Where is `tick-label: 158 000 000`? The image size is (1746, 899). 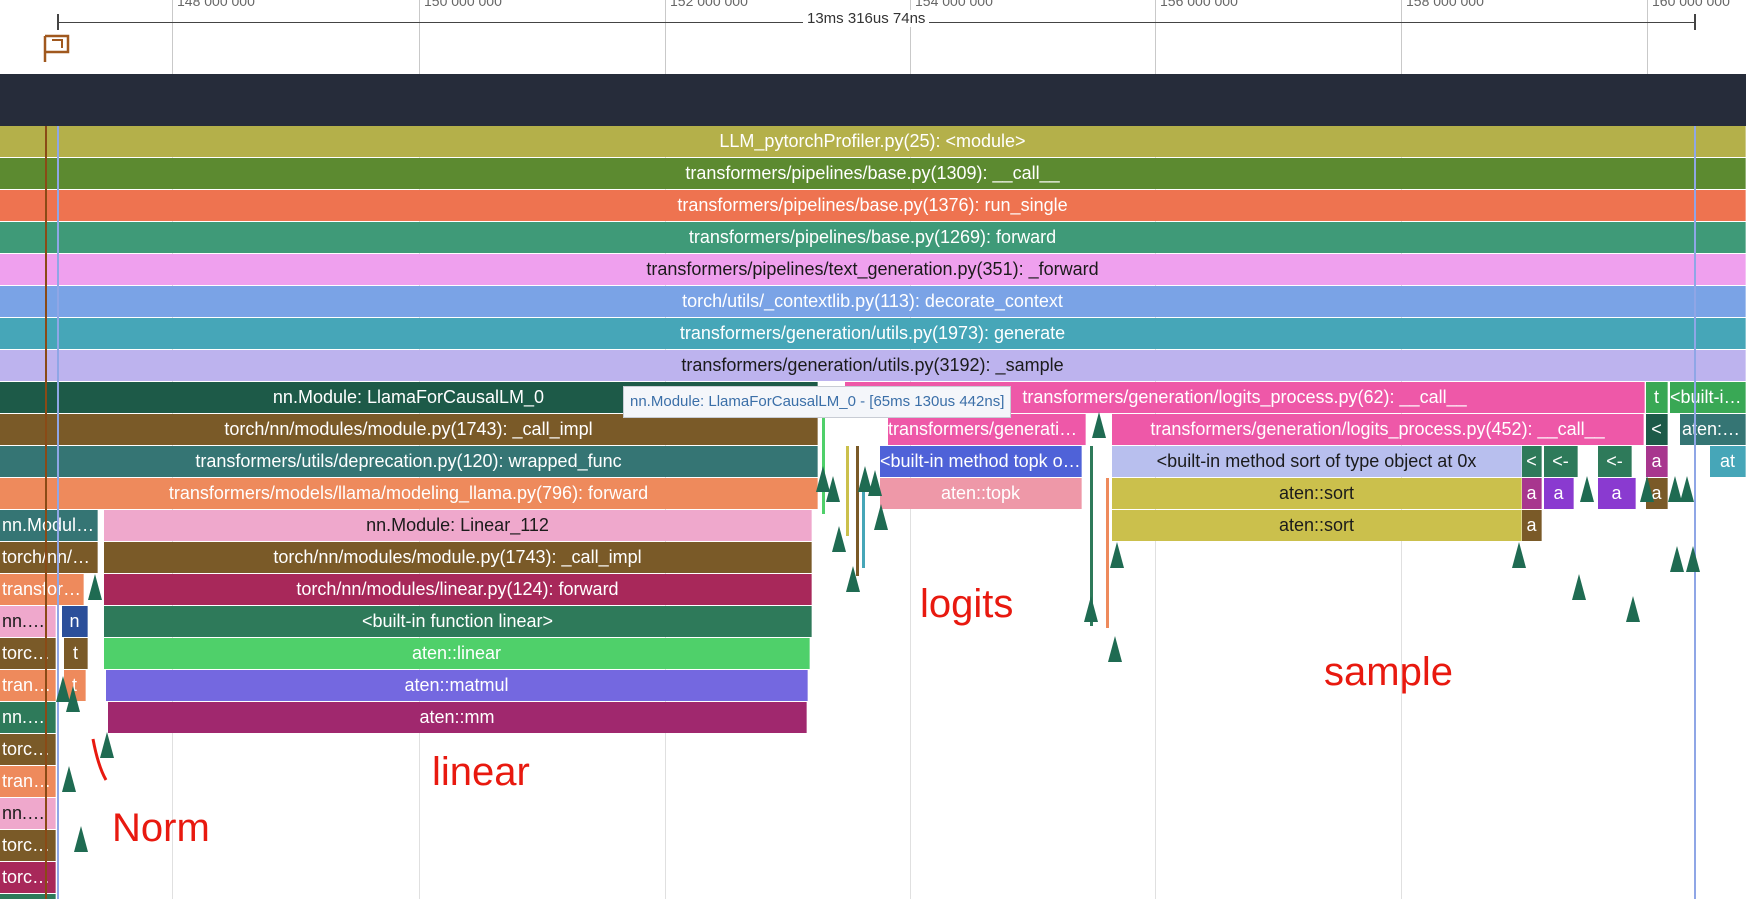
tick-label: 158 000 000 is located at coordinates (1445, 4).